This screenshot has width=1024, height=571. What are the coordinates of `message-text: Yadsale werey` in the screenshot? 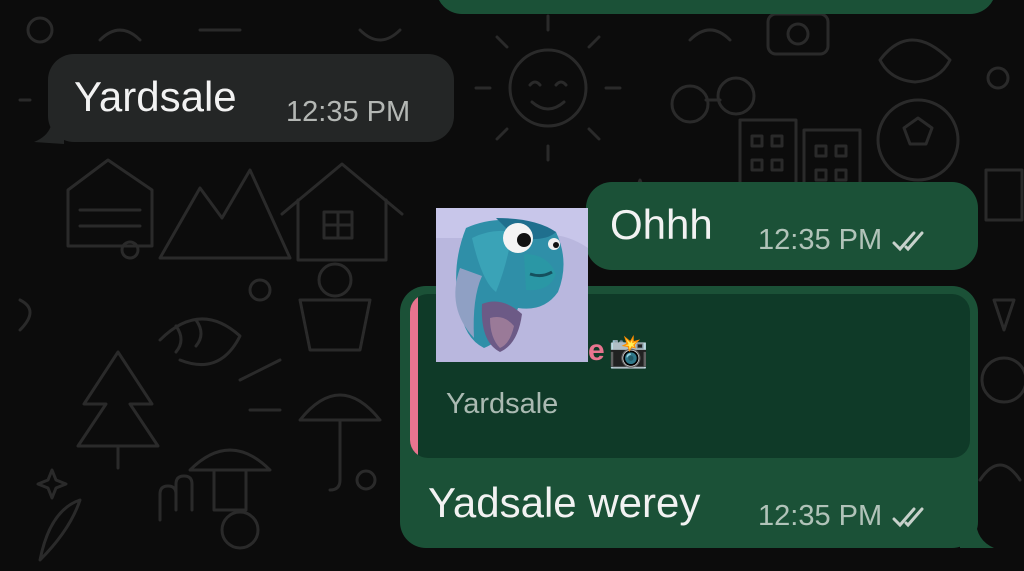 It's located at (564, 502).